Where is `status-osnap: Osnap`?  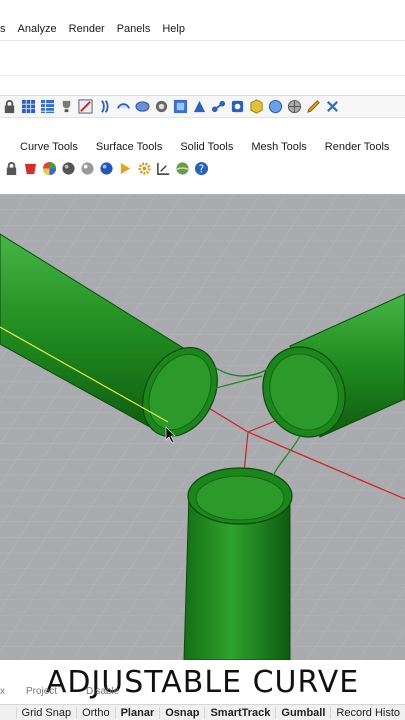
status-osnap: Osnap is located at coordinates (181, 712).